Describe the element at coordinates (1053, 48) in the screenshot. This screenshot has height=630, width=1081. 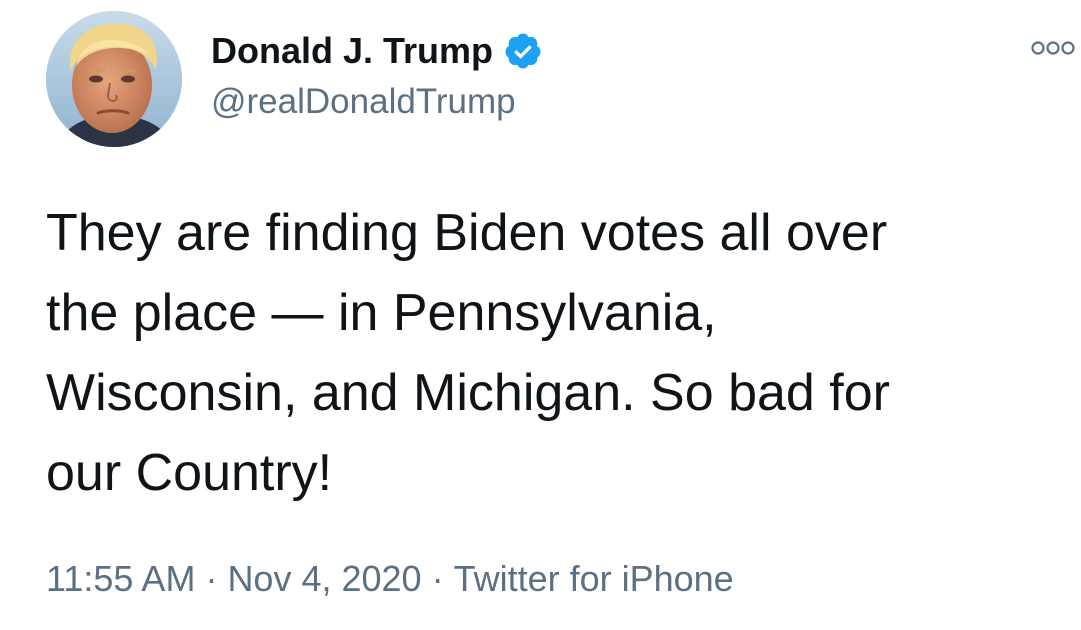
I see `more-options-icon` at that location.